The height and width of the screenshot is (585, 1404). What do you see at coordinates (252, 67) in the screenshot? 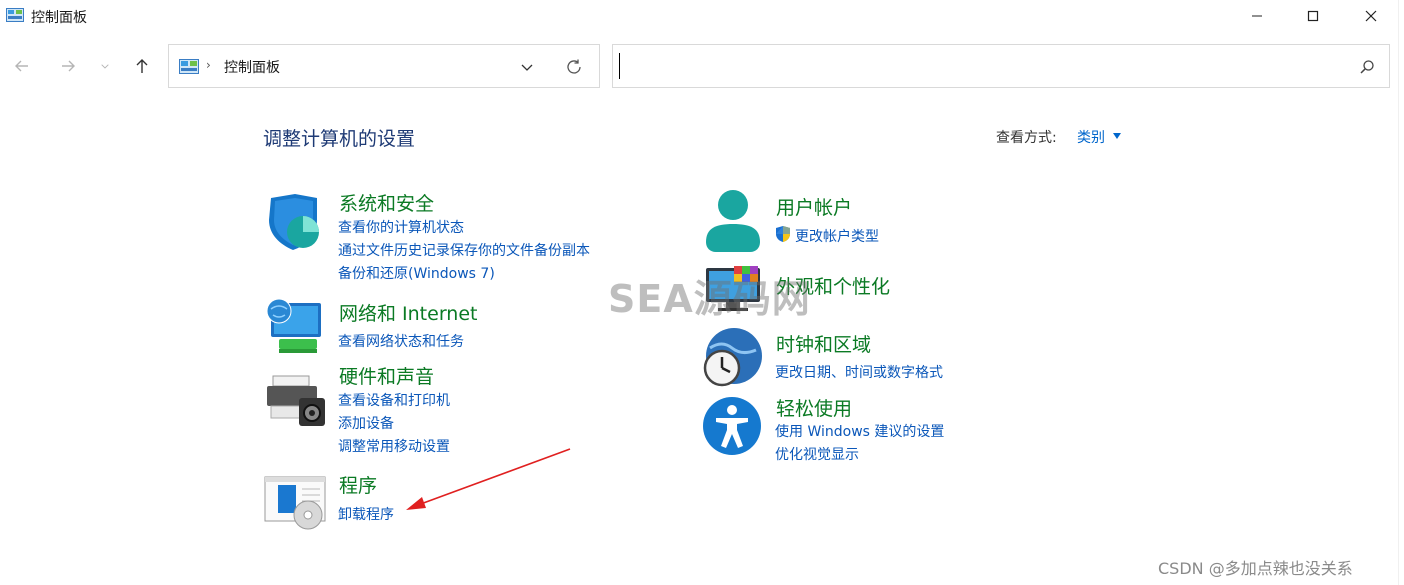
I see `breadcrumb-control-panel: 控制面板` at bounding box center [252, 67].